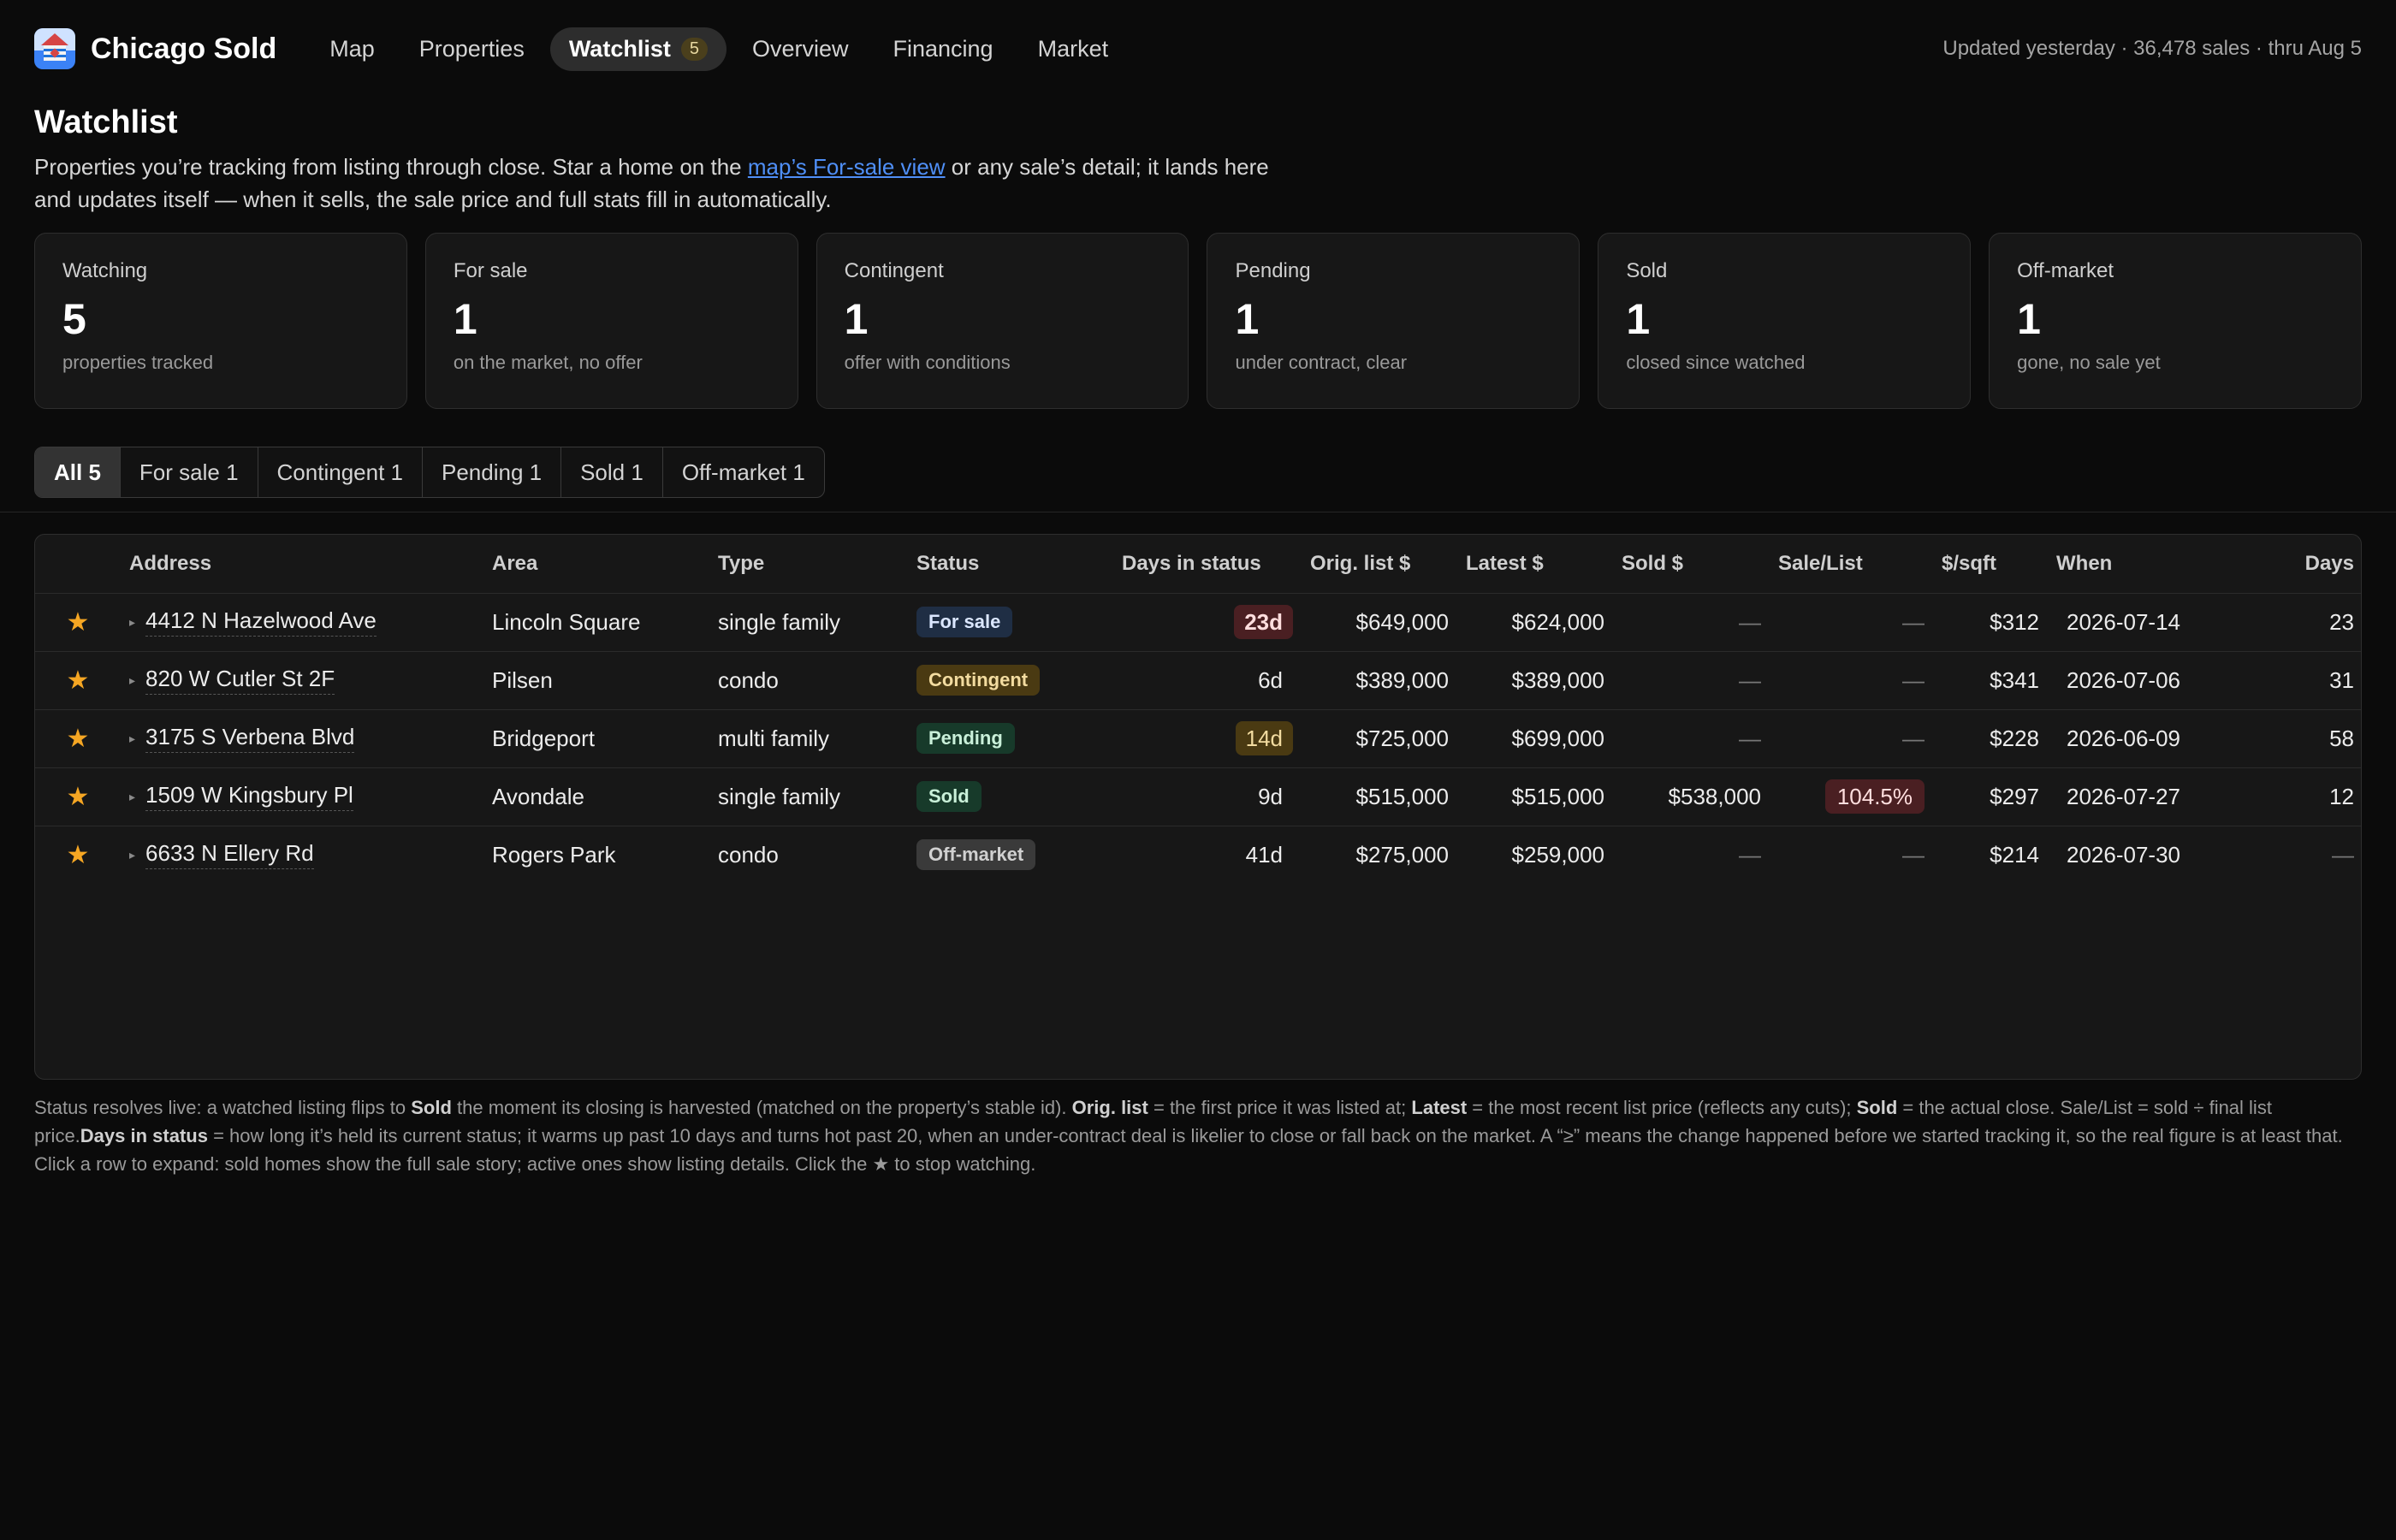  Describe the element at coordinates (1074, 49) in the screenshot. I see `nav-market: Market` at that location.